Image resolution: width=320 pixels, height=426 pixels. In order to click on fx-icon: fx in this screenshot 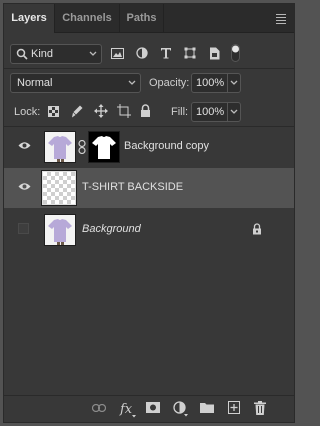, I will do `click(128, 409)`.